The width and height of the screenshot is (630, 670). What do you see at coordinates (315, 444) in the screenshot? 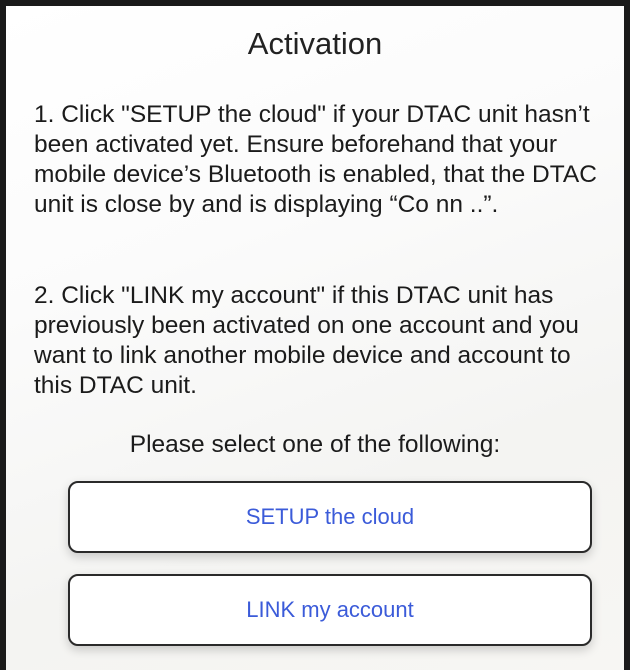
I see `selection-prompt: Please select one of the following:` at bounding box center [315, 444].